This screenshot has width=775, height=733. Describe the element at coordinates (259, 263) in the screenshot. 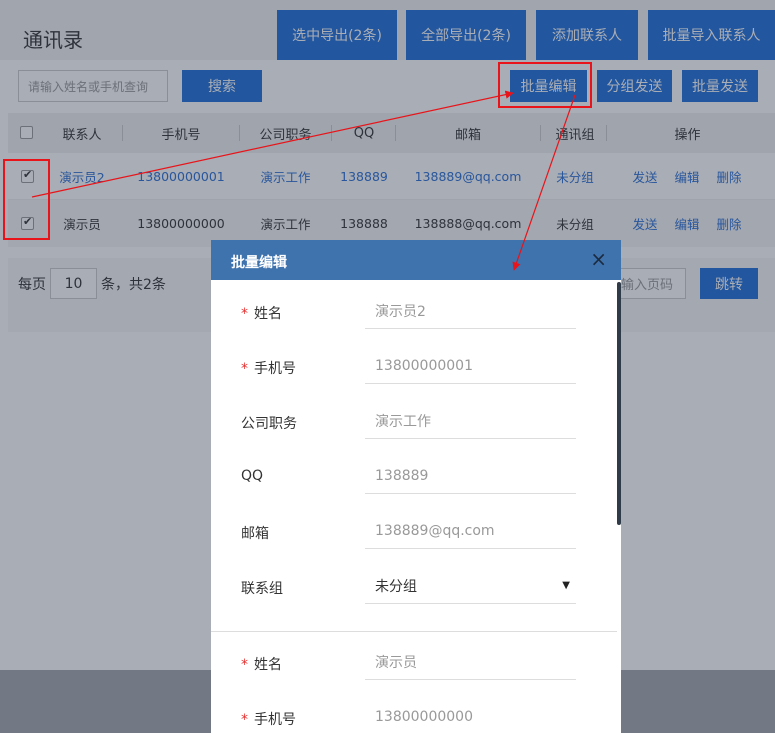

I see `dialog-title: 批量编辑` at that location.